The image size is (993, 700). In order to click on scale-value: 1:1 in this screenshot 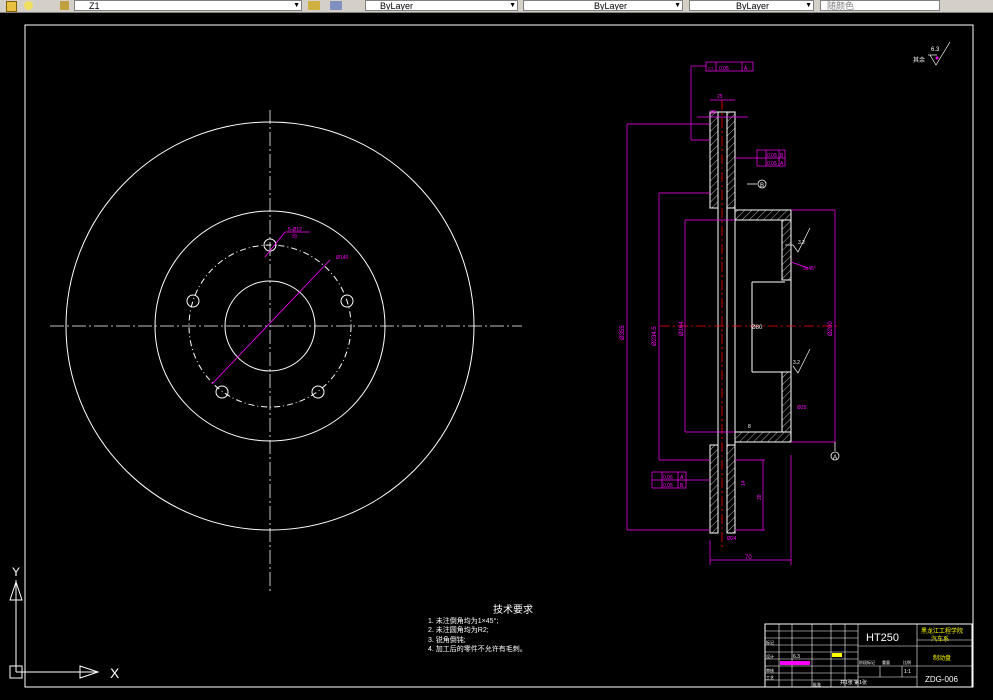, I will do `click(907, 672)`.